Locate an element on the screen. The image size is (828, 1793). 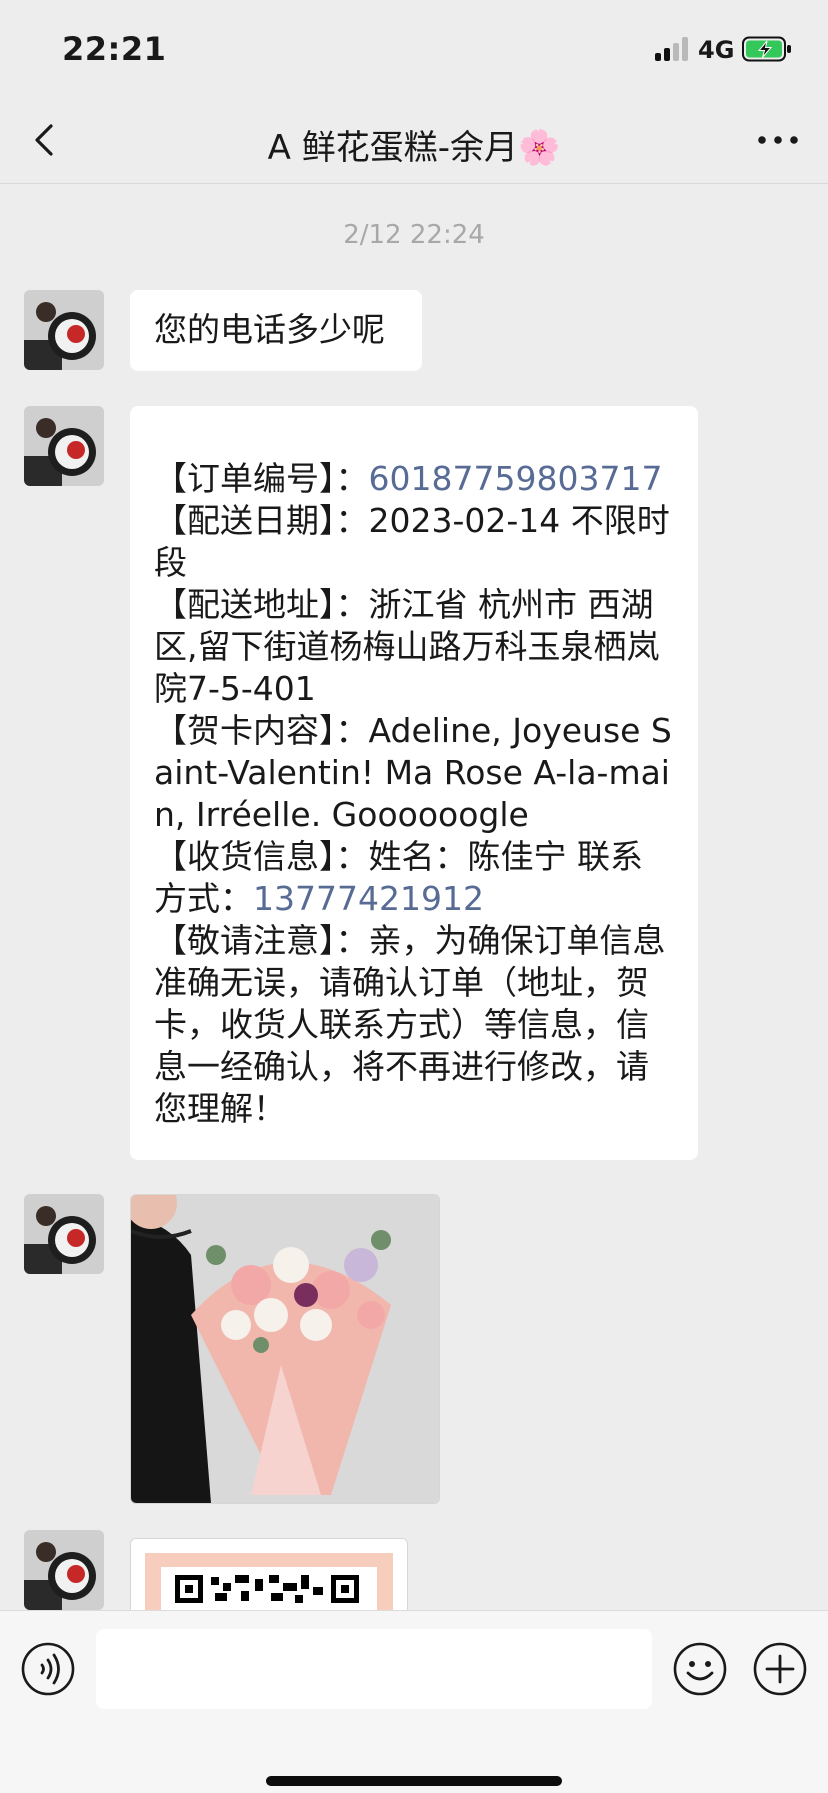
receiver-name-label: 姓名： is located at coordinates (418, 856).